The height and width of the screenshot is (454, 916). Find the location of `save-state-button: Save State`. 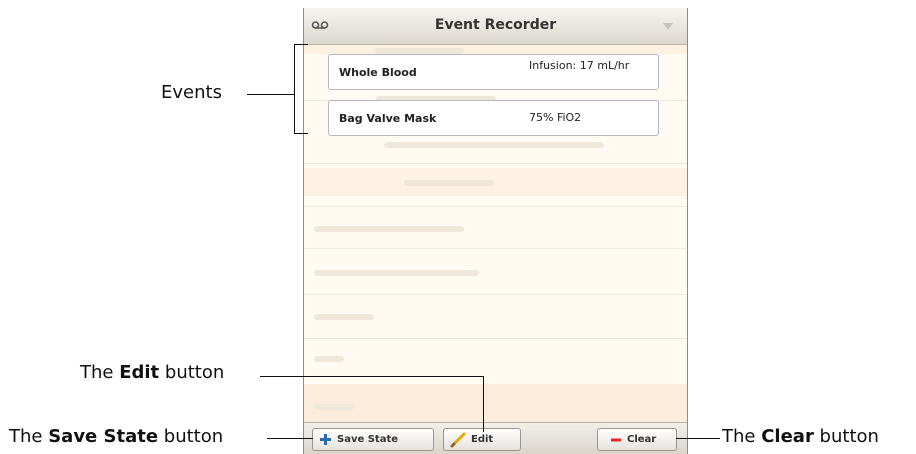

save-state-button: Save State is located at coordinates (373, 439).